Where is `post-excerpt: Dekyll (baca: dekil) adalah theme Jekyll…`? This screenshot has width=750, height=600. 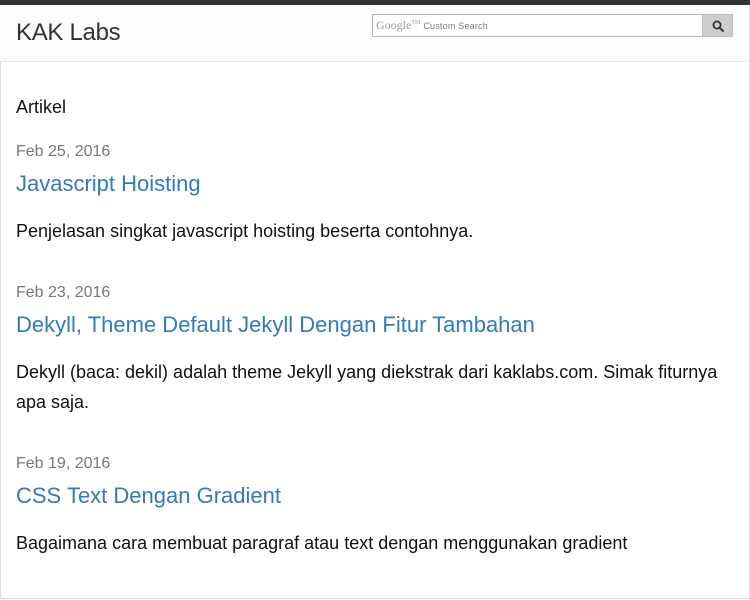
post-excerpt: Dekyll (baca: dekil) adalah theme Jekyll… is located at coordinates (367, 387).